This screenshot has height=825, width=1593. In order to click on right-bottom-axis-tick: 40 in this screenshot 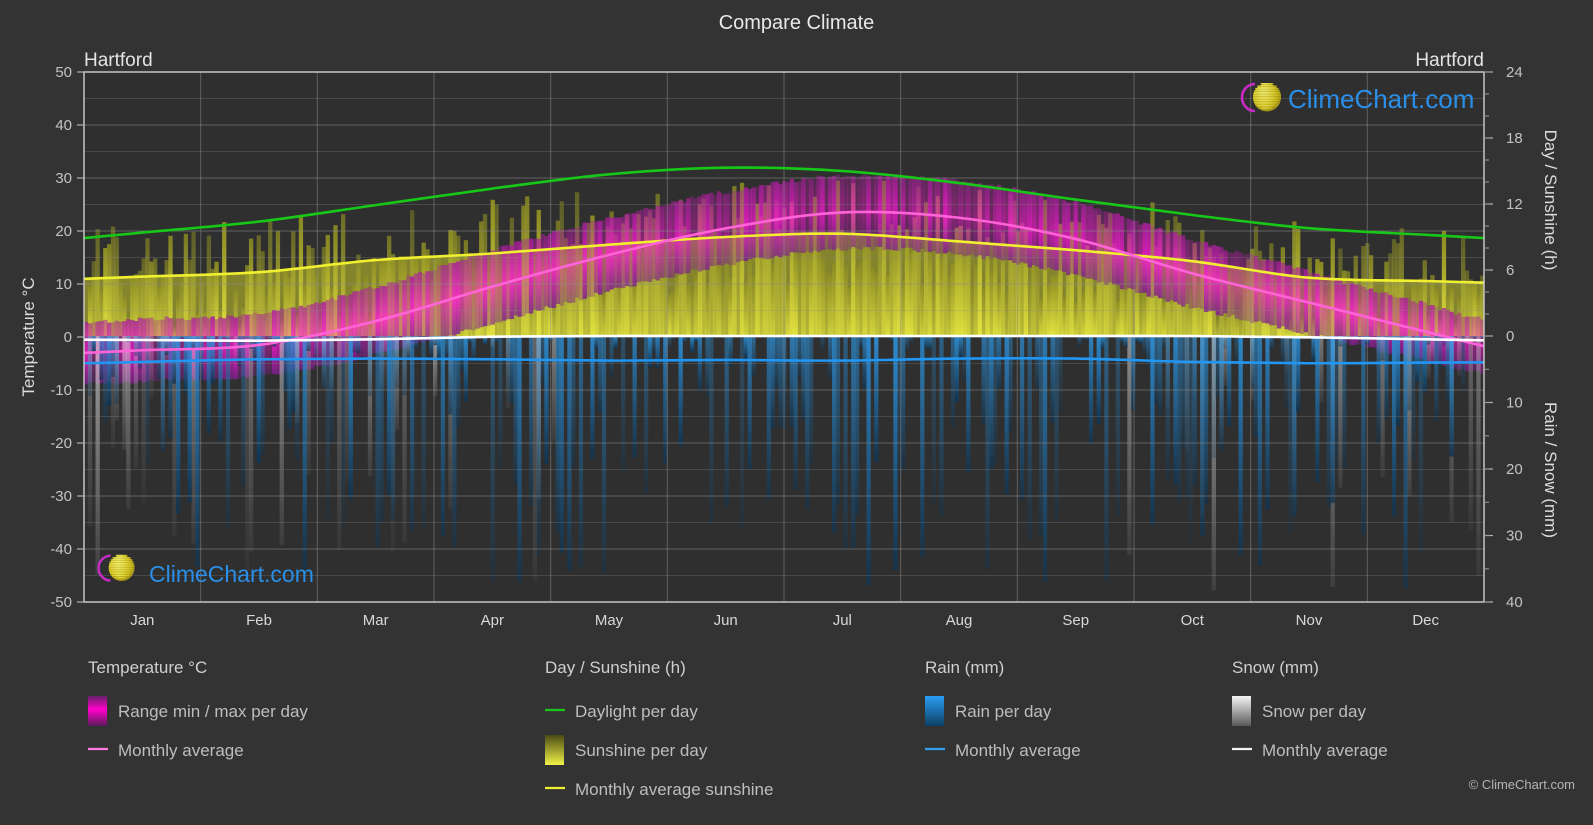, I will do `click(1514, 602)`.